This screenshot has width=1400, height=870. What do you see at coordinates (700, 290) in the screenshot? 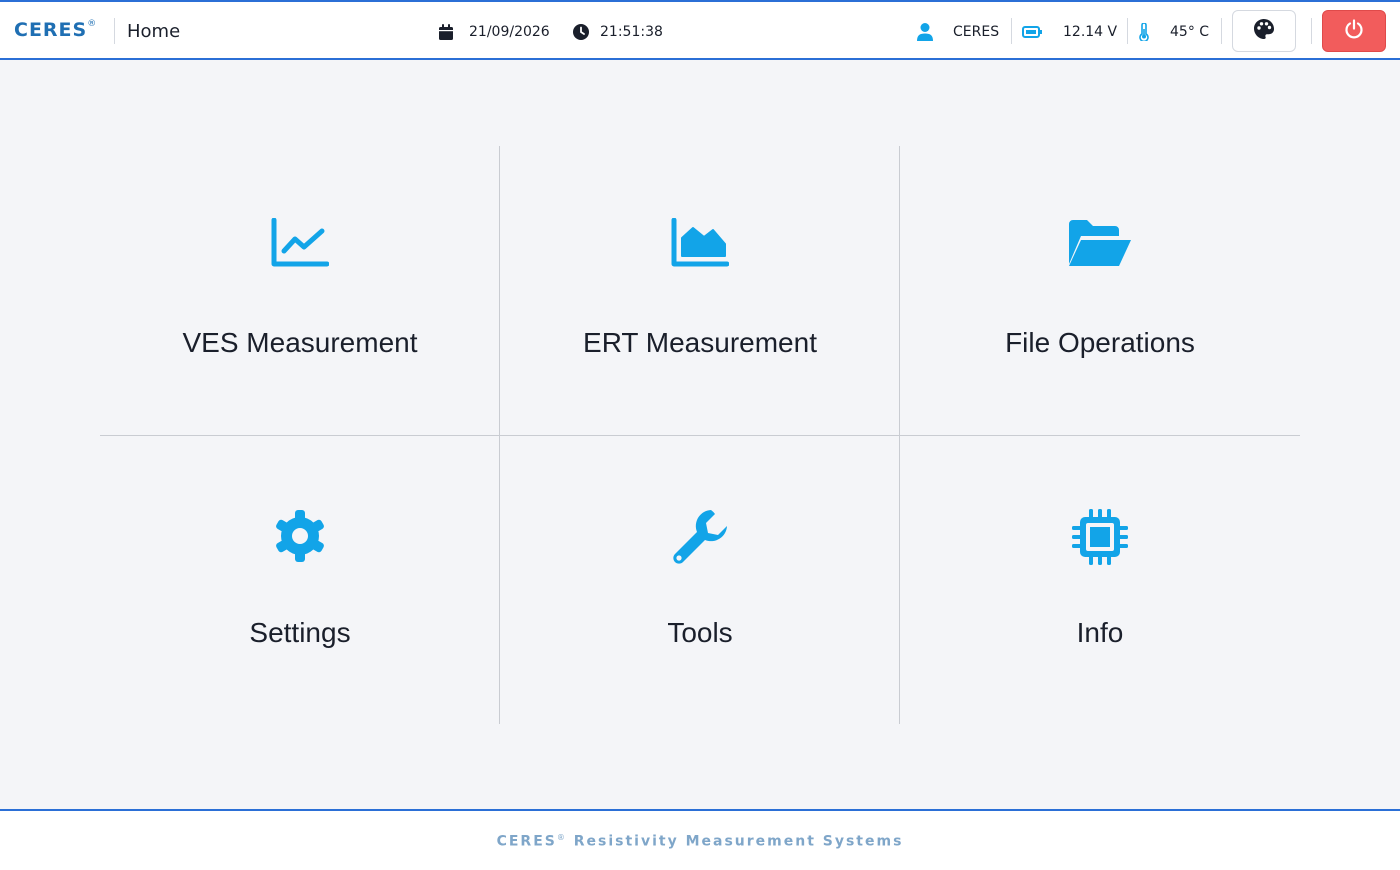
I see `tile-ert-measurement: ERT Measurement` at bounding box center [700, 290].